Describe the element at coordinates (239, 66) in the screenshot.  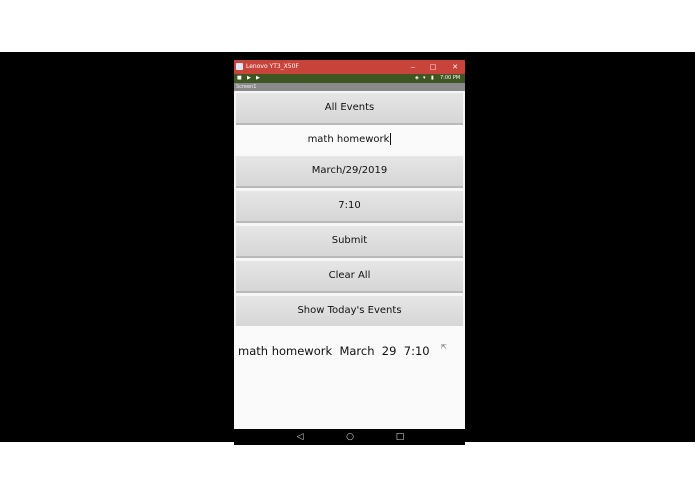
I see `app-icon` at that location.